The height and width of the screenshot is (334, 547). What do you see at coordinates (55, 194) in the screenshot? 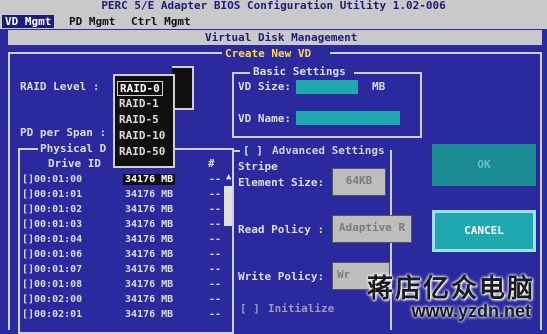
I see `drive-id-value: ]00:01:01` at bounding box center [55, 194].